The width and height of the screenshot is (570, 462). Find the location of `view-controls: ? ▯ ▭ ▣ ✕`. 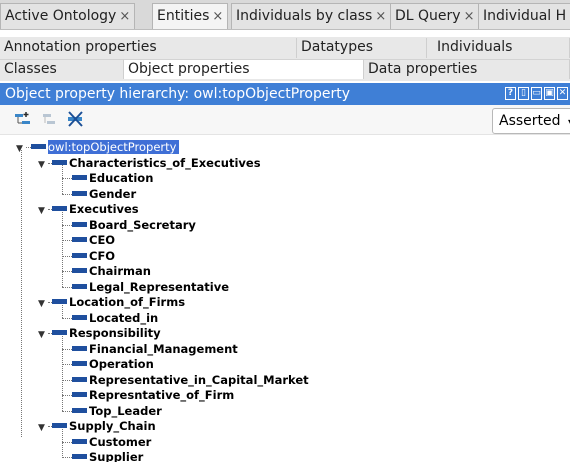

view-controls: ? ▯ ▭ ▣ ✕ is located at coordinates (536, 93).